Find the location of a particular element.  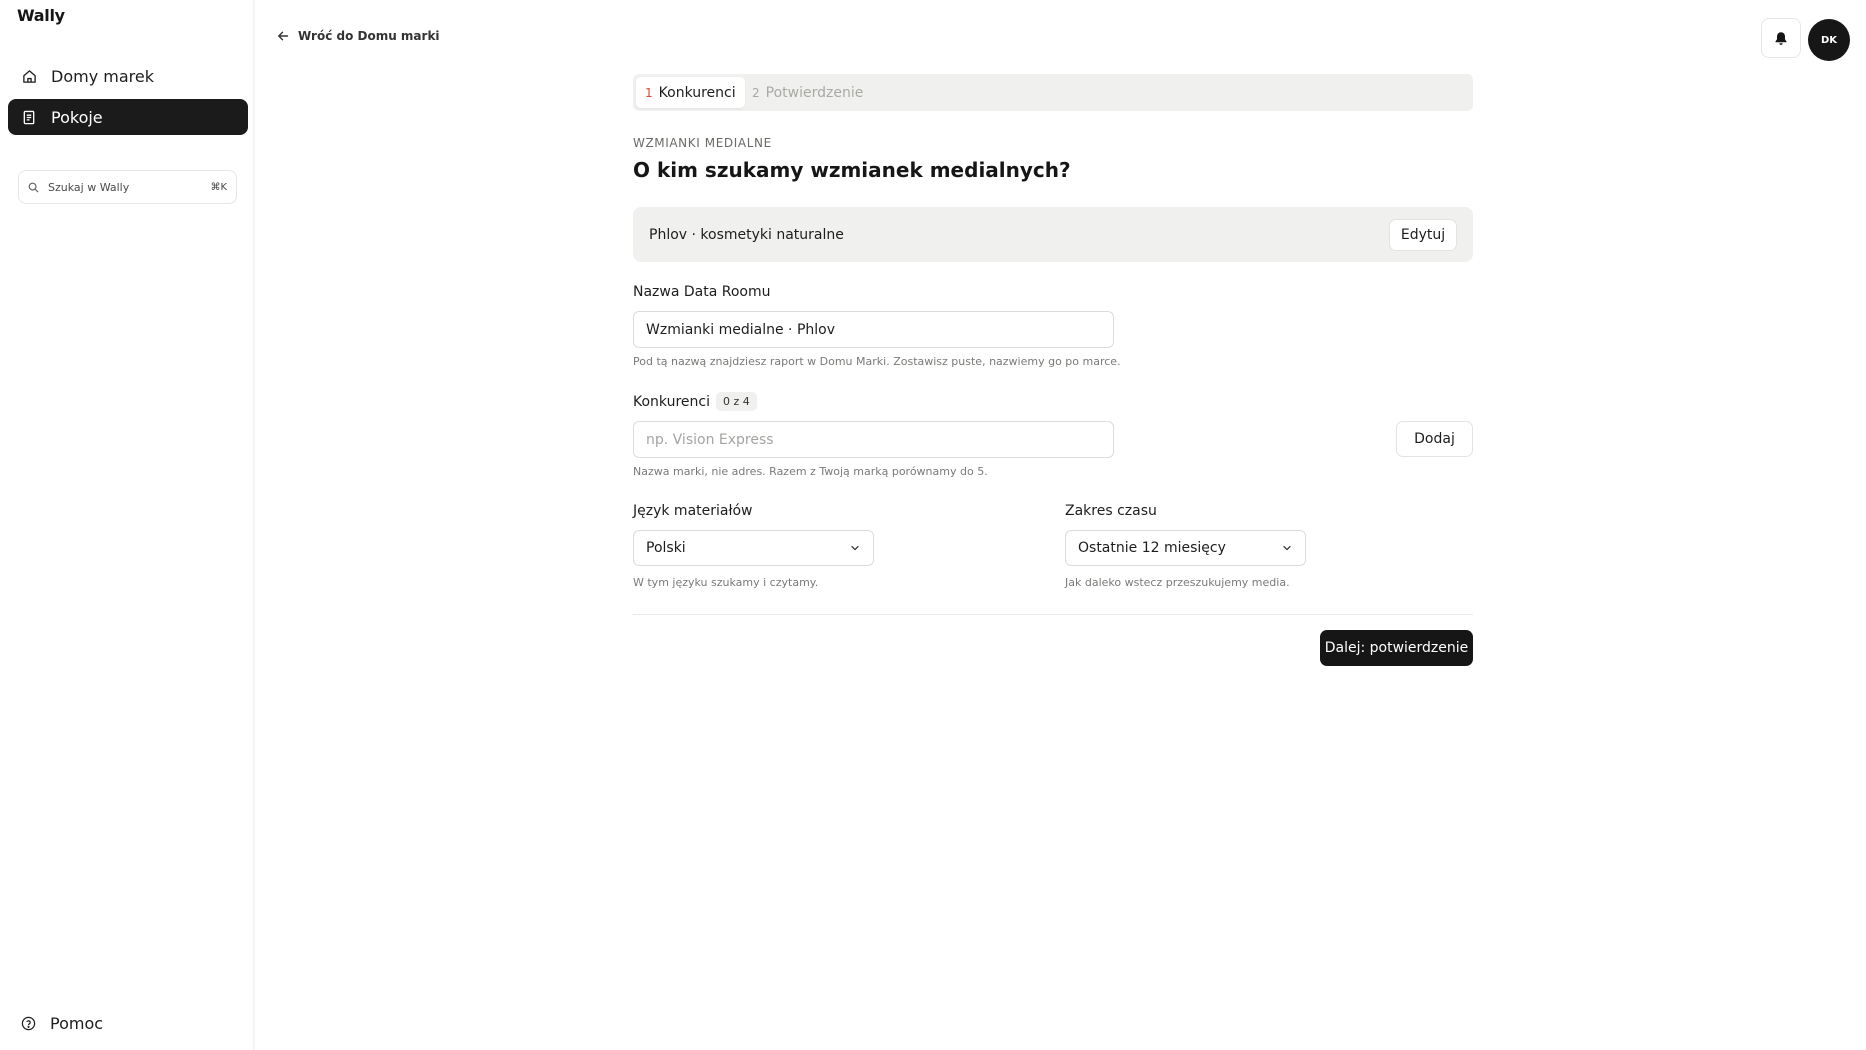

sidebar-item-label: Domy marek is located at coordinates (102, 76).